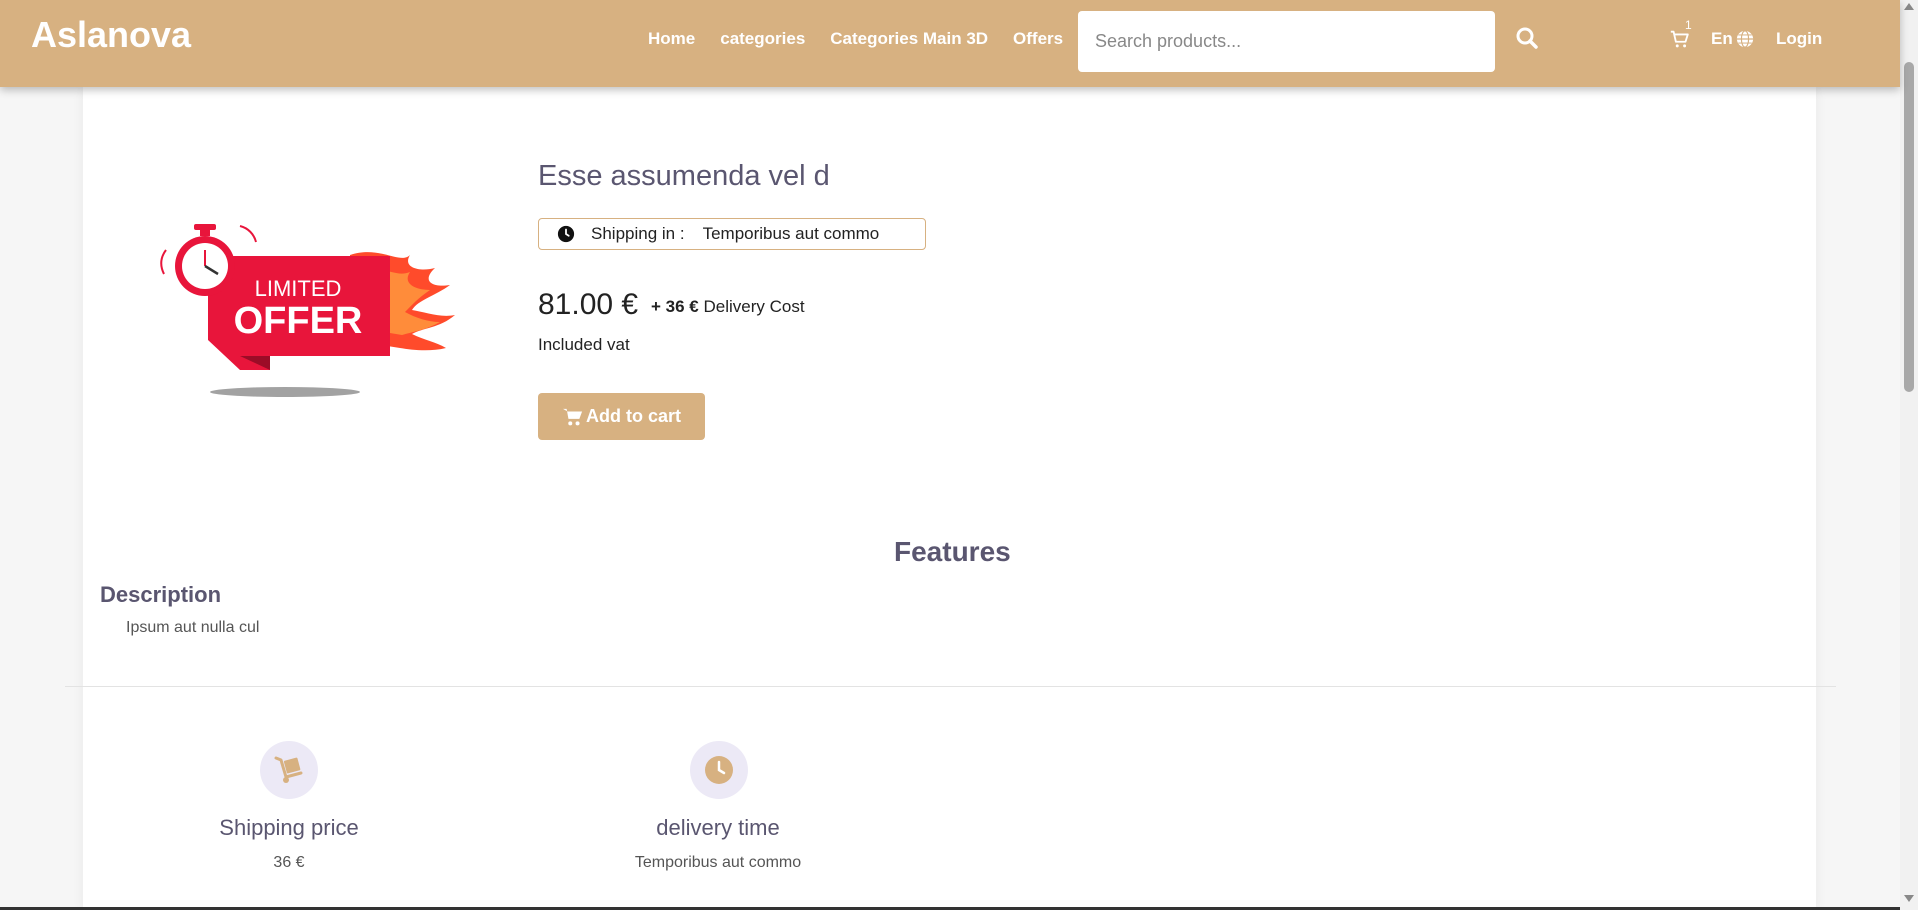  Describe the element at coordinates (762, 39) in the screenshot. I see `nav-link-categories: categories` at that location.